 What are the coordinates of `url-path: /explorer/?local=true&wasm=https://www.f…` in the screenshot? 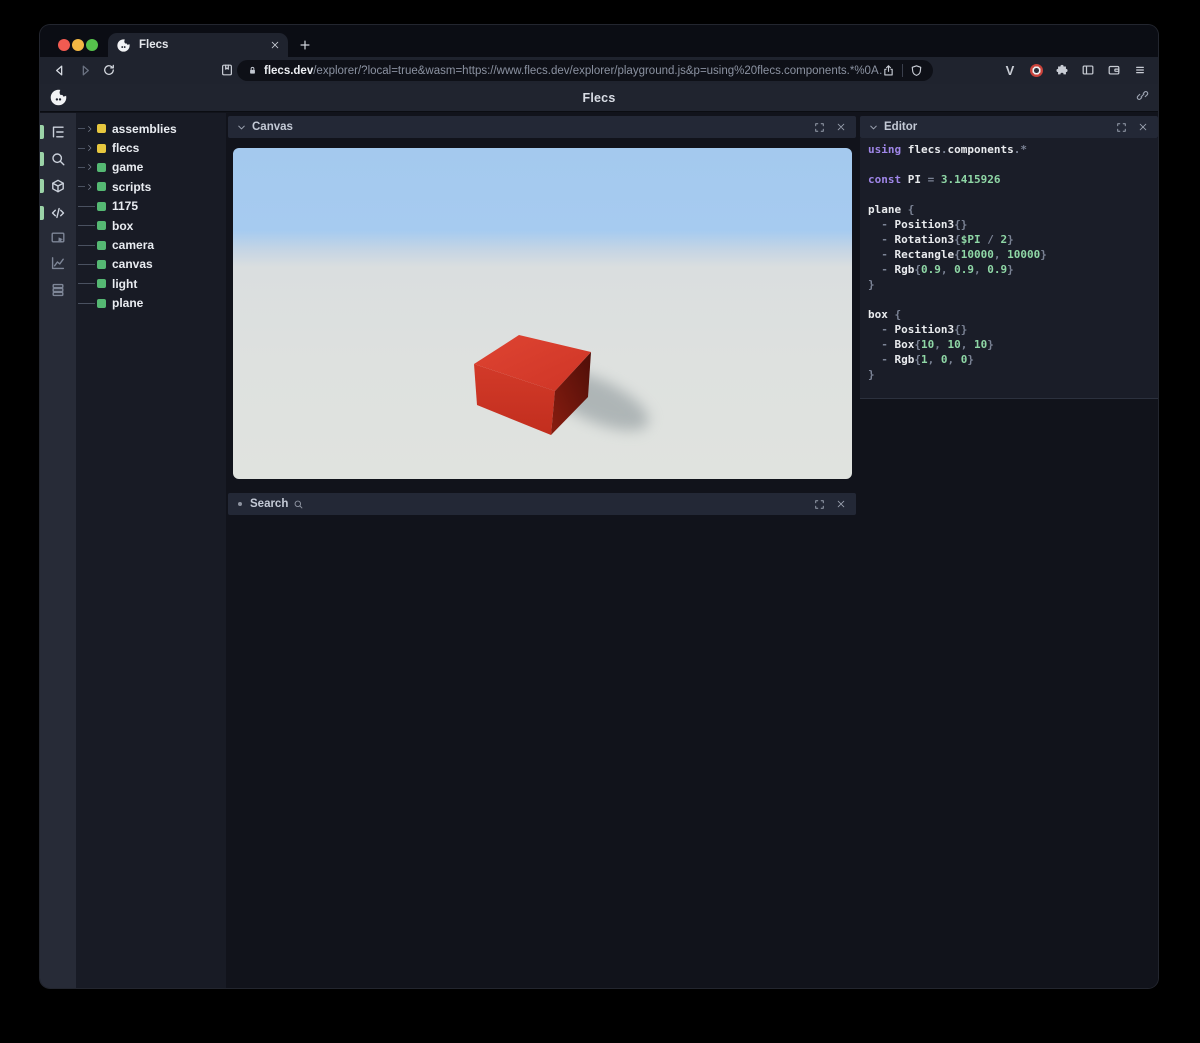 It's located at (597, 70).